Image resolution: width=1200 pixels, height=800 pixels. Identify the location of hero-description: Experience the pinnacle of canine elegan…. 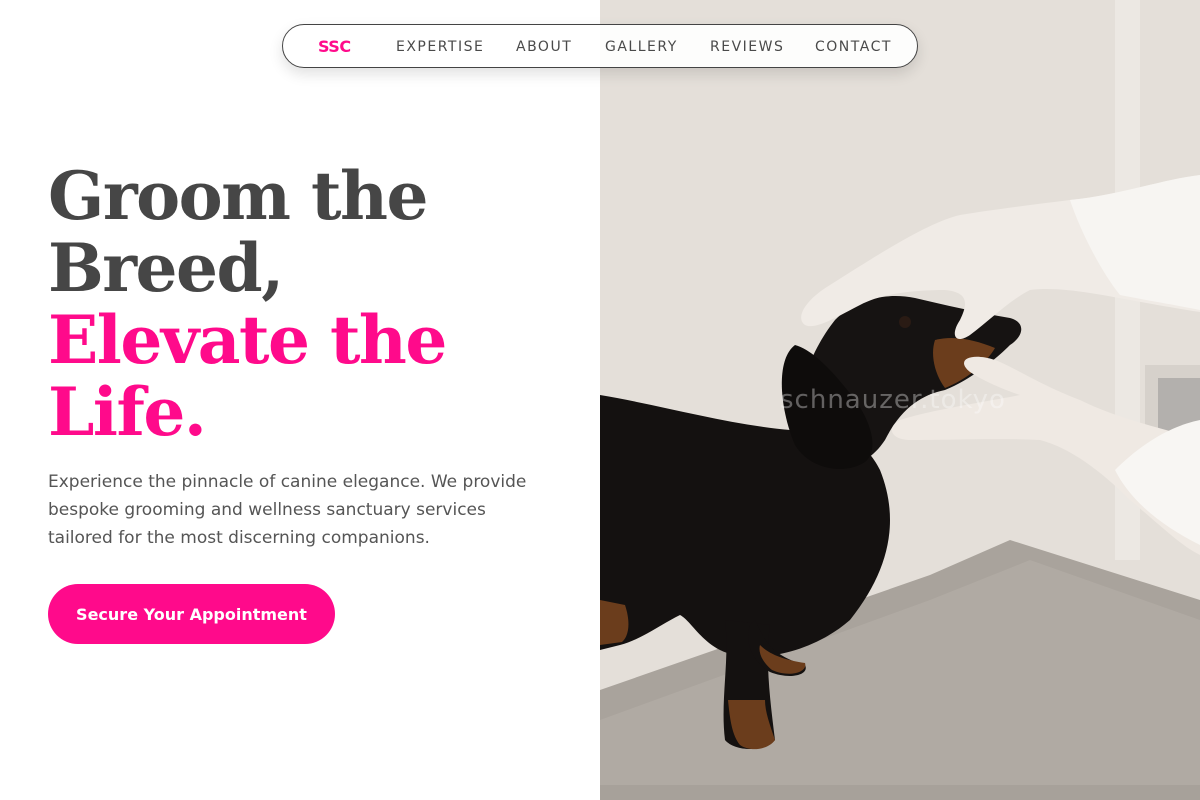
(287, 510).